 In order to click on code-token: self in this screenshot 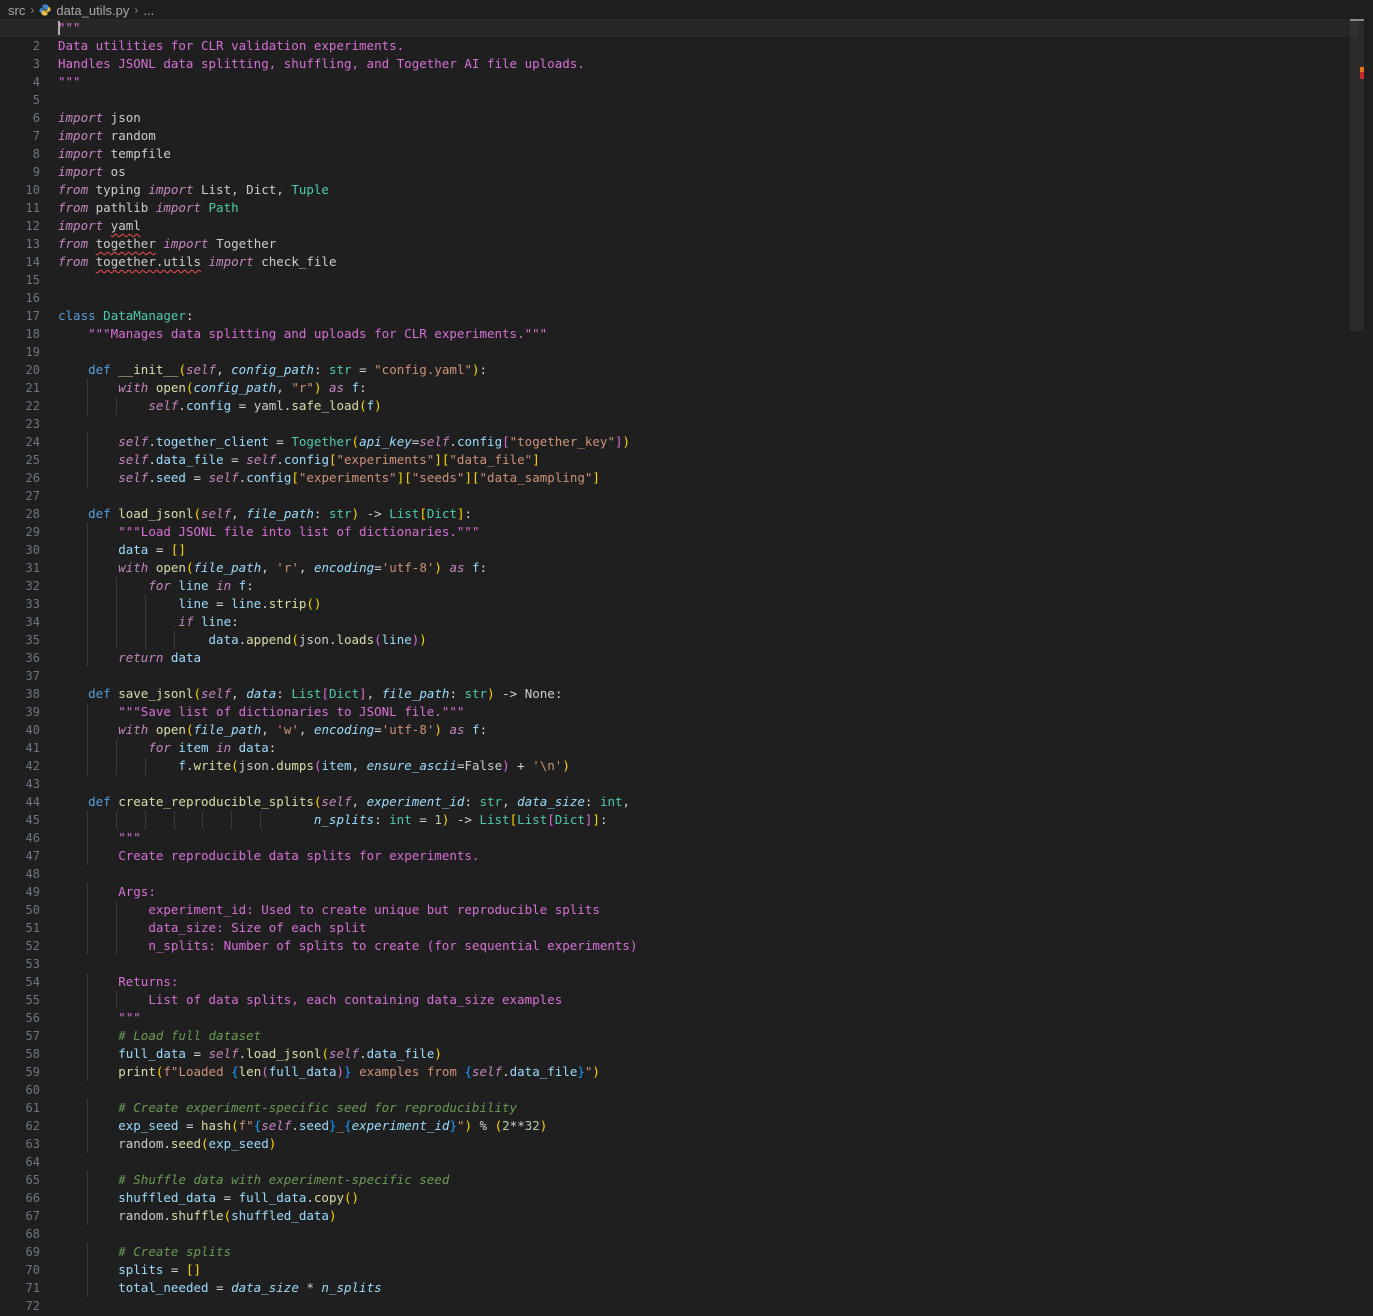, I will do `click(133, 441)`.